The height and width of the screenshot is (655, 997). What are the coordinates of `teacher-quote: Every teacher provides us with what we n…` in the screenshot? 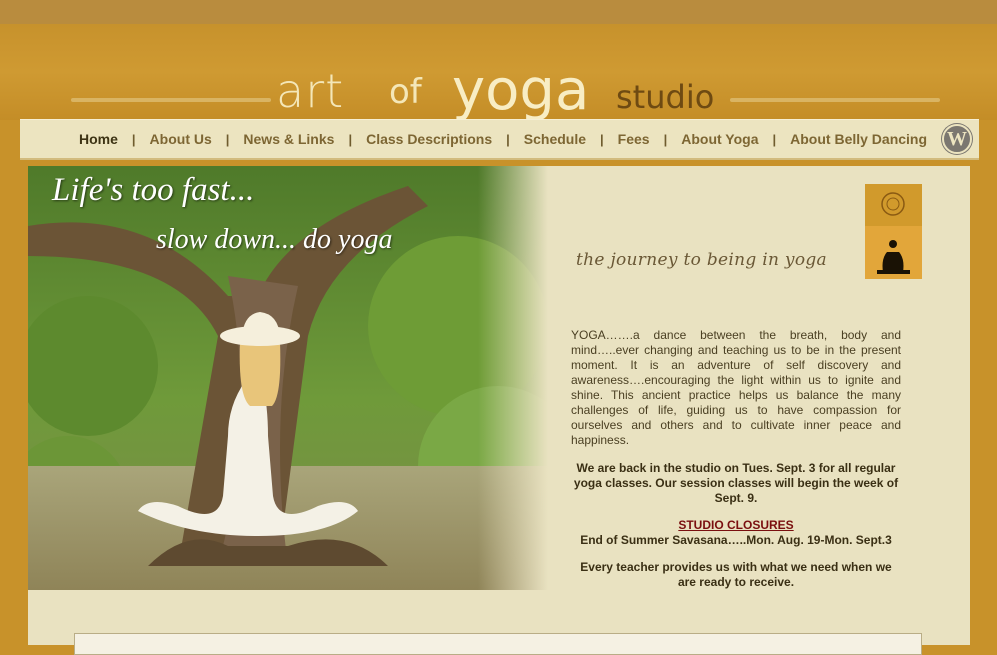 It's located at (736, 574).